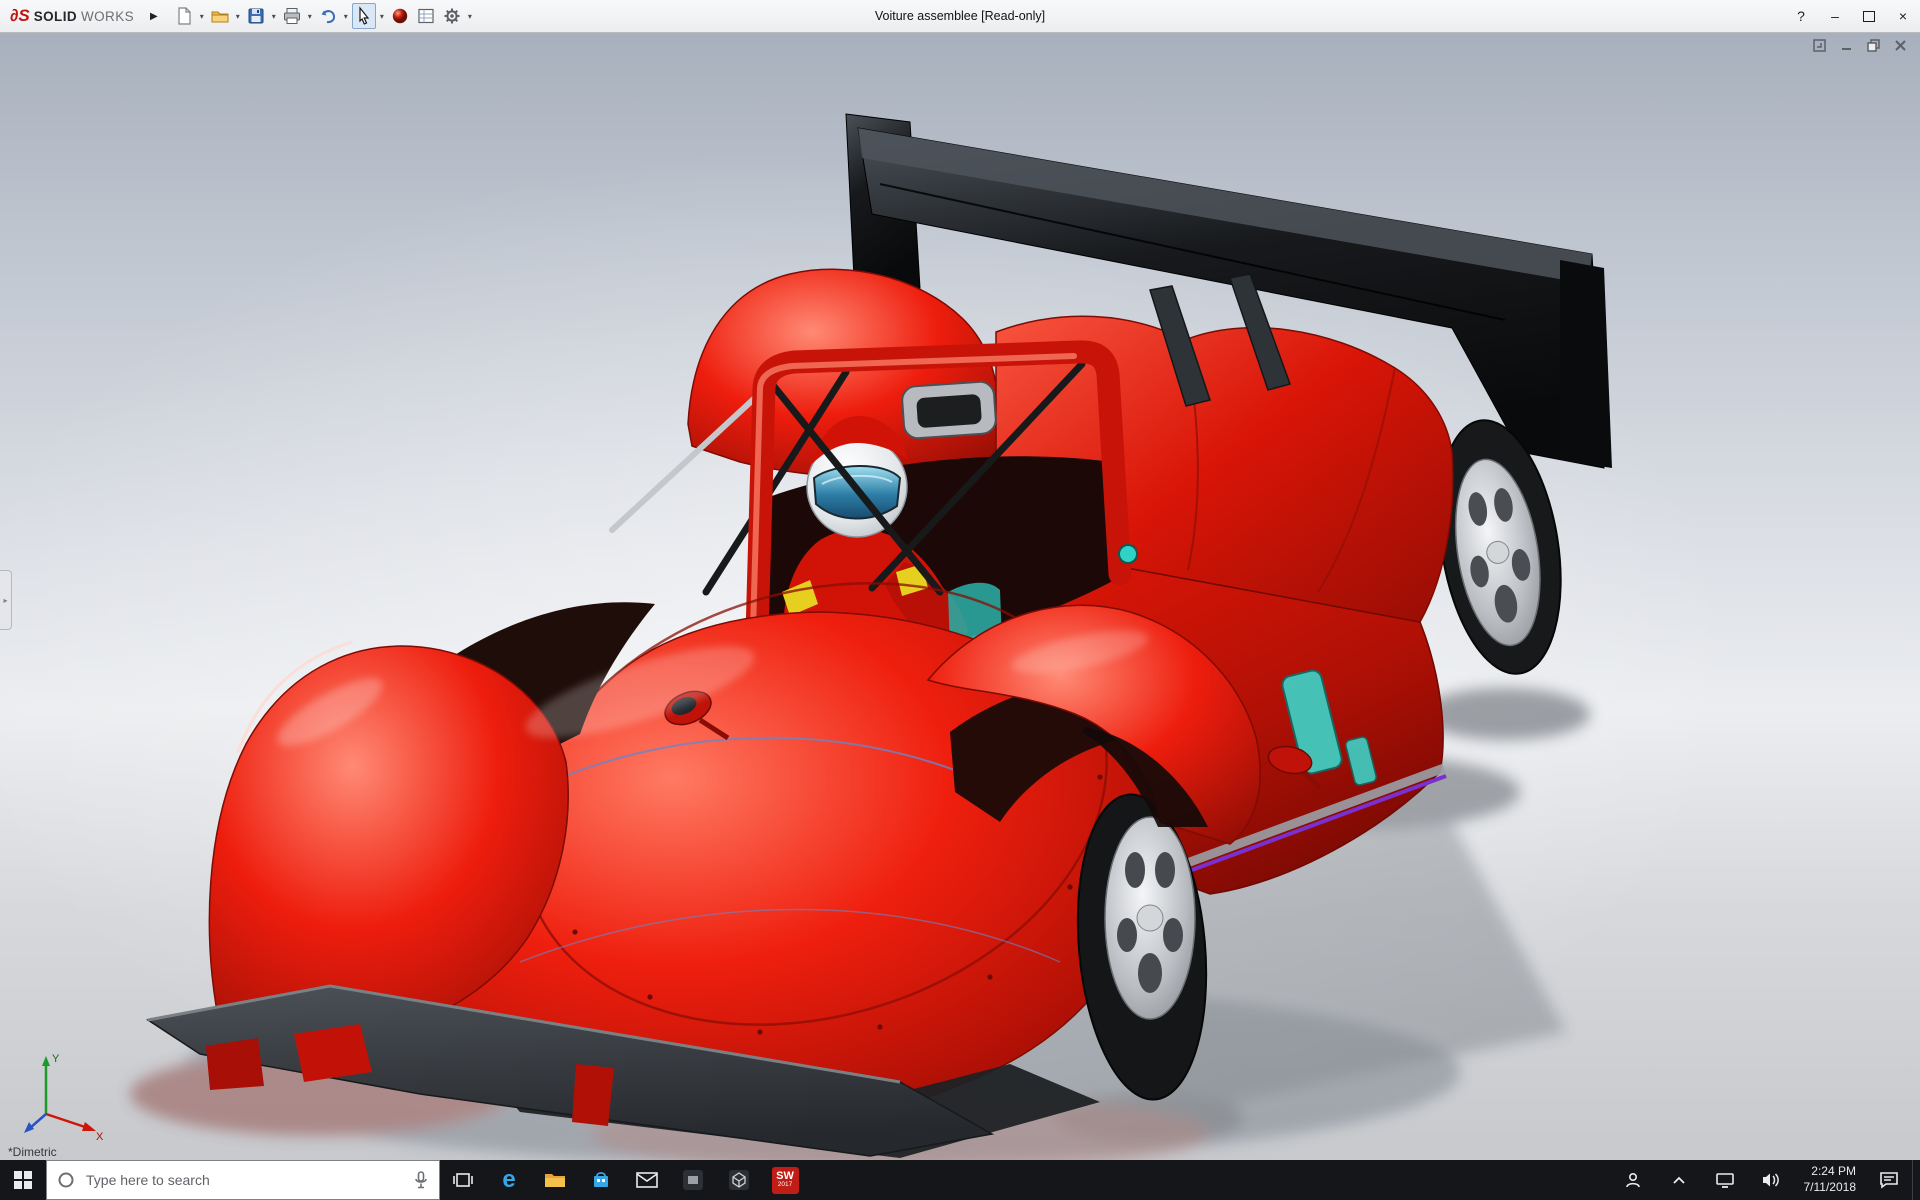 The width and height of the screenshot is (1920, 1200). I want to click on taskbar-file-explorer-button, so click(555, 1180).